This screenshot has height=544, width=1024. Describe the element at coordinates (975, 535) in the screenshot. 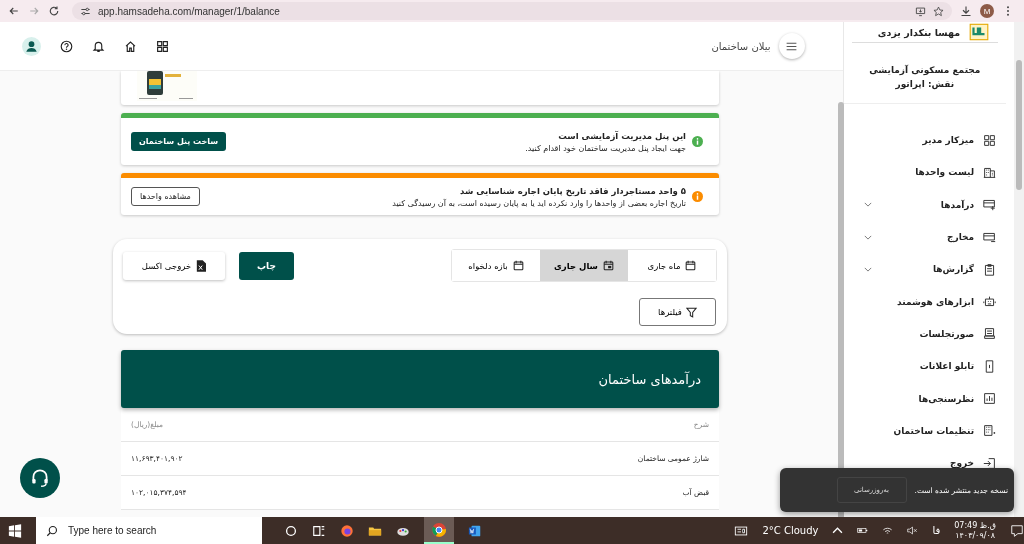

I see `clock-date: ۱۴۰۳/۰۹/۰۸` at that location.